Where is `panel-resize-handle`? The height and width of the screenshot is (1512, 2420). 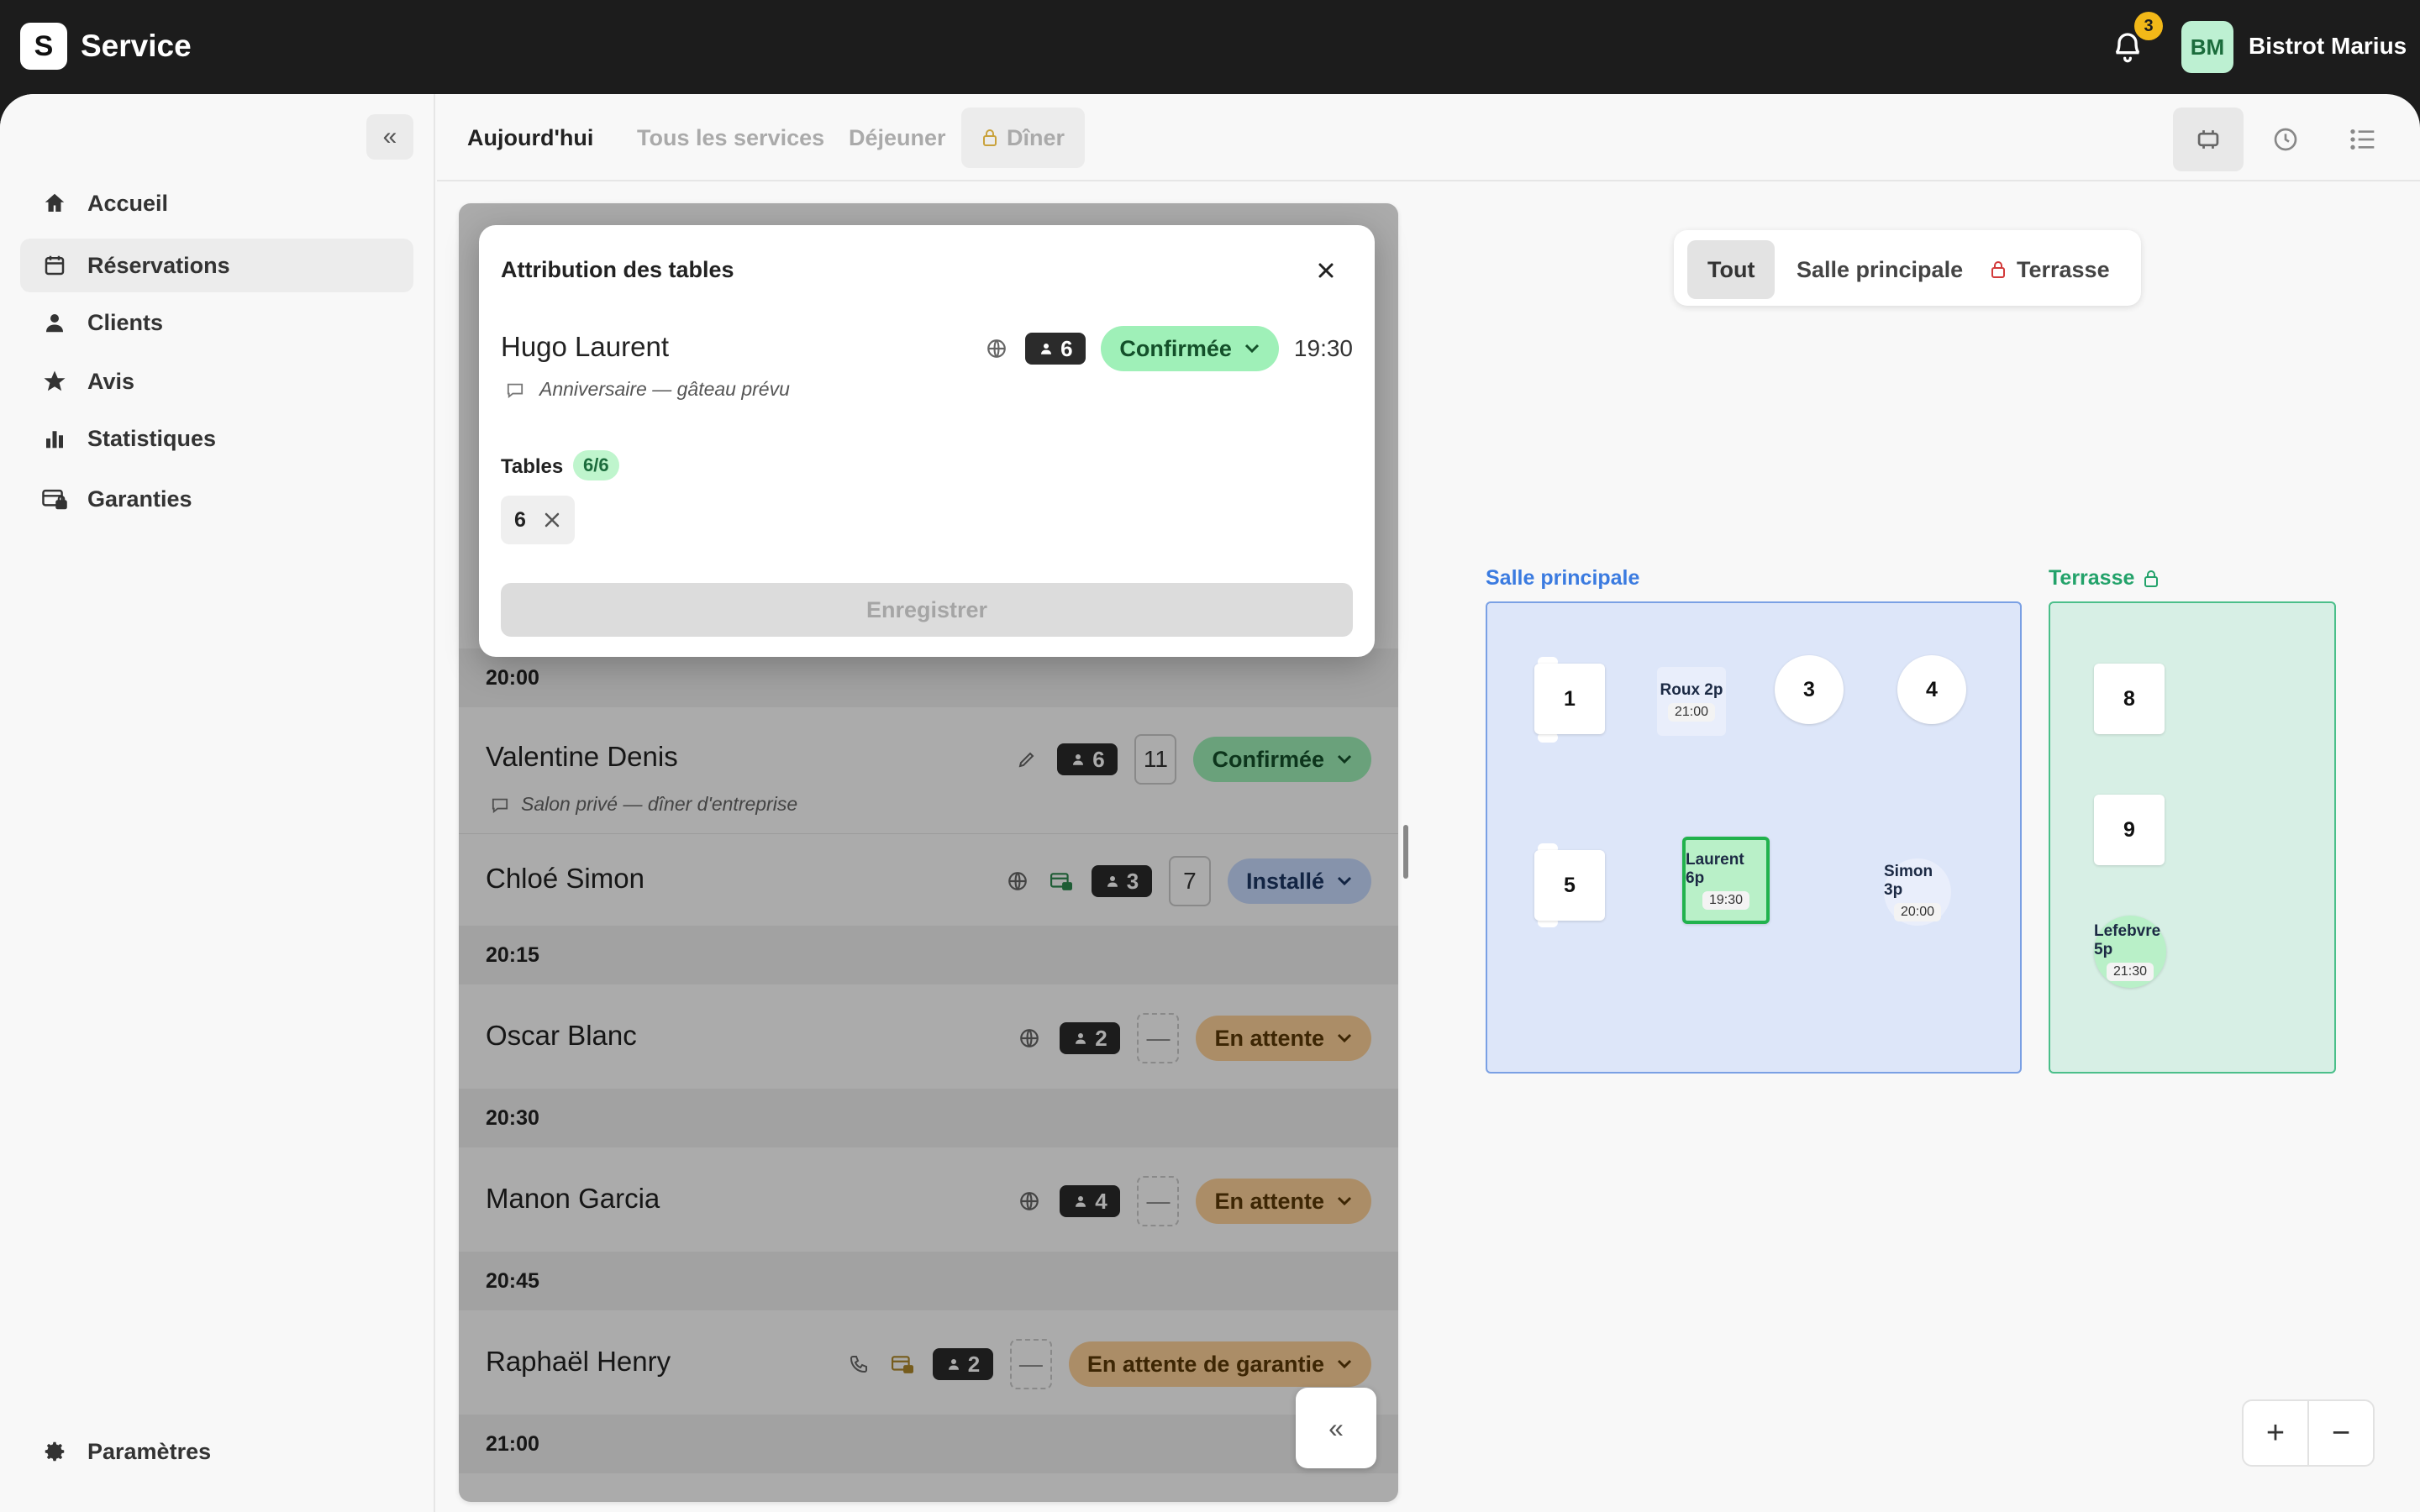
panel-resize-handle is located at coordinates (1406, 852).